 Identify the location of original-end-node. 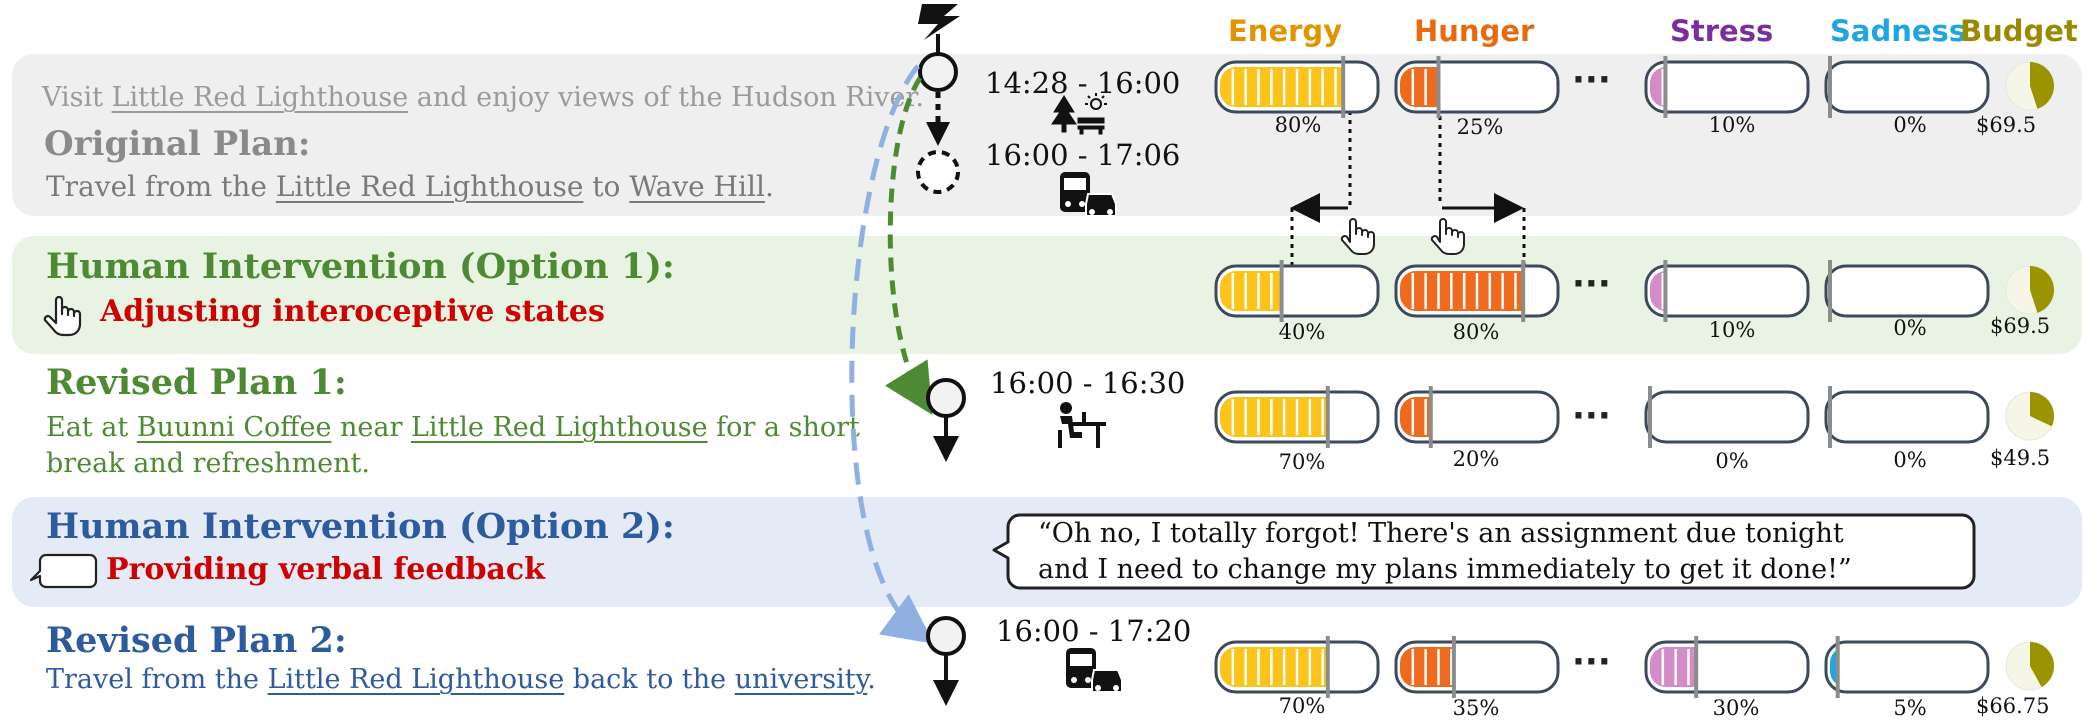
(938, 172).